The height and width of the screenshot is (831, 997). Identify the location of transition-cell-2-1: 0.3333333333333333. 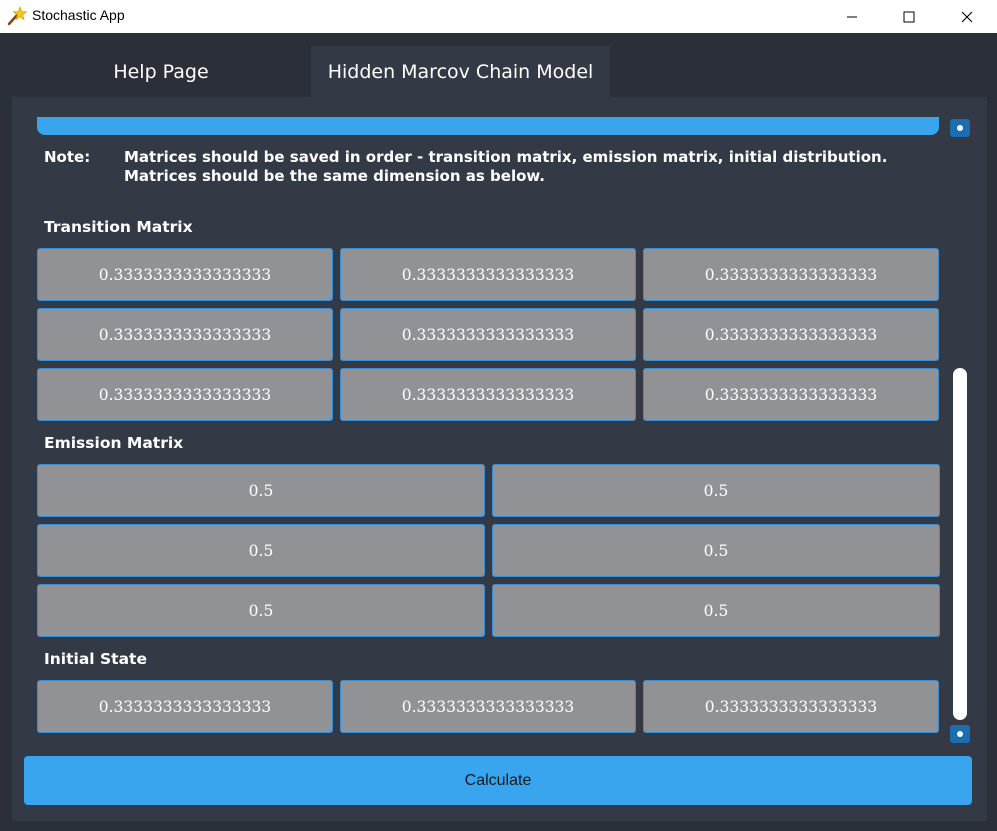
(488, 394).